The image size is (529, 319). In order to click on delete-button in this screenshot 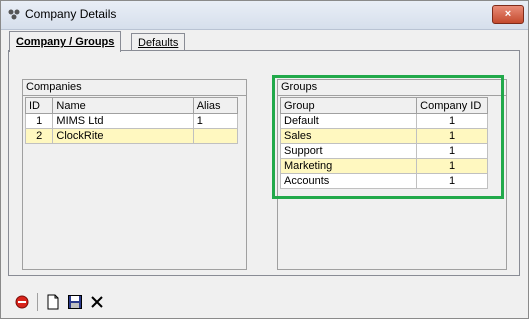, I will do `click(97, 302)`.